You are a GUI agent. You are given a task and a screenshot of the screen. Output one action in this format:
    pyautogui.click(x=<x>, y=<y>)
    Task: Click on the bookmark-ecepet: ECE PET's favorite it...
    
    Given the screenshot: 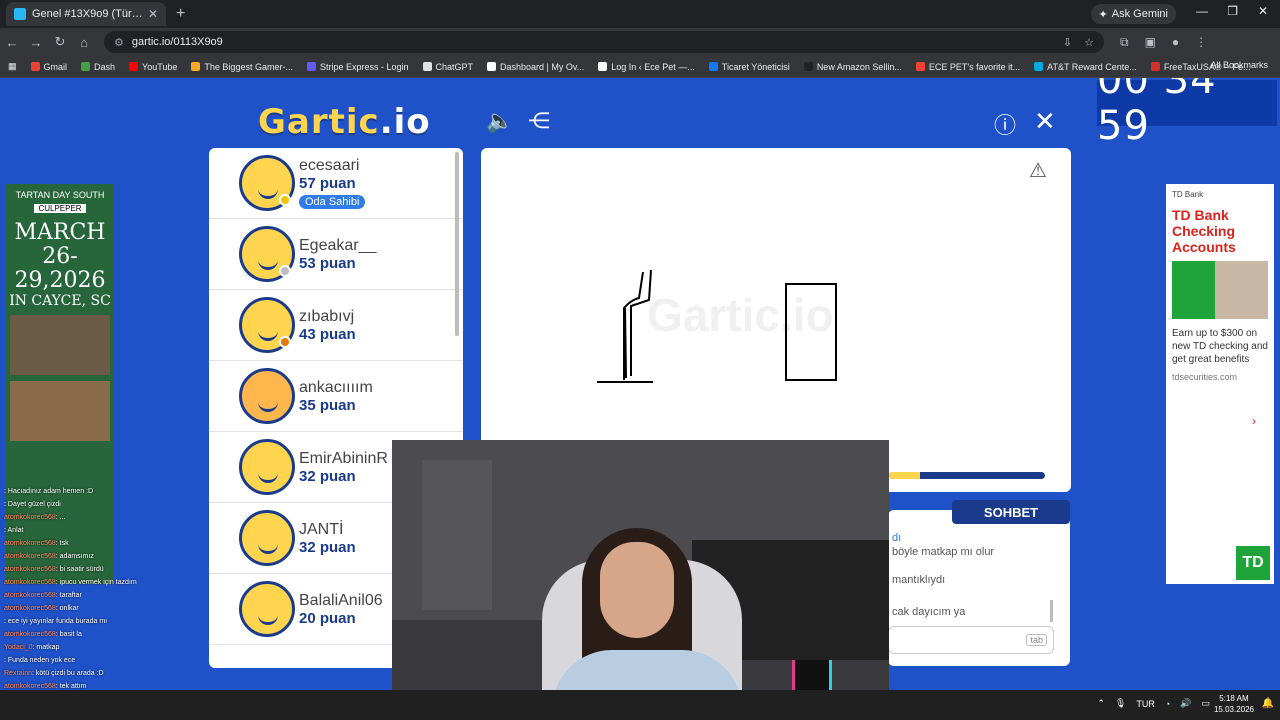 What is the action you would take?
    pyautogui.click(x=967, y=67)
    